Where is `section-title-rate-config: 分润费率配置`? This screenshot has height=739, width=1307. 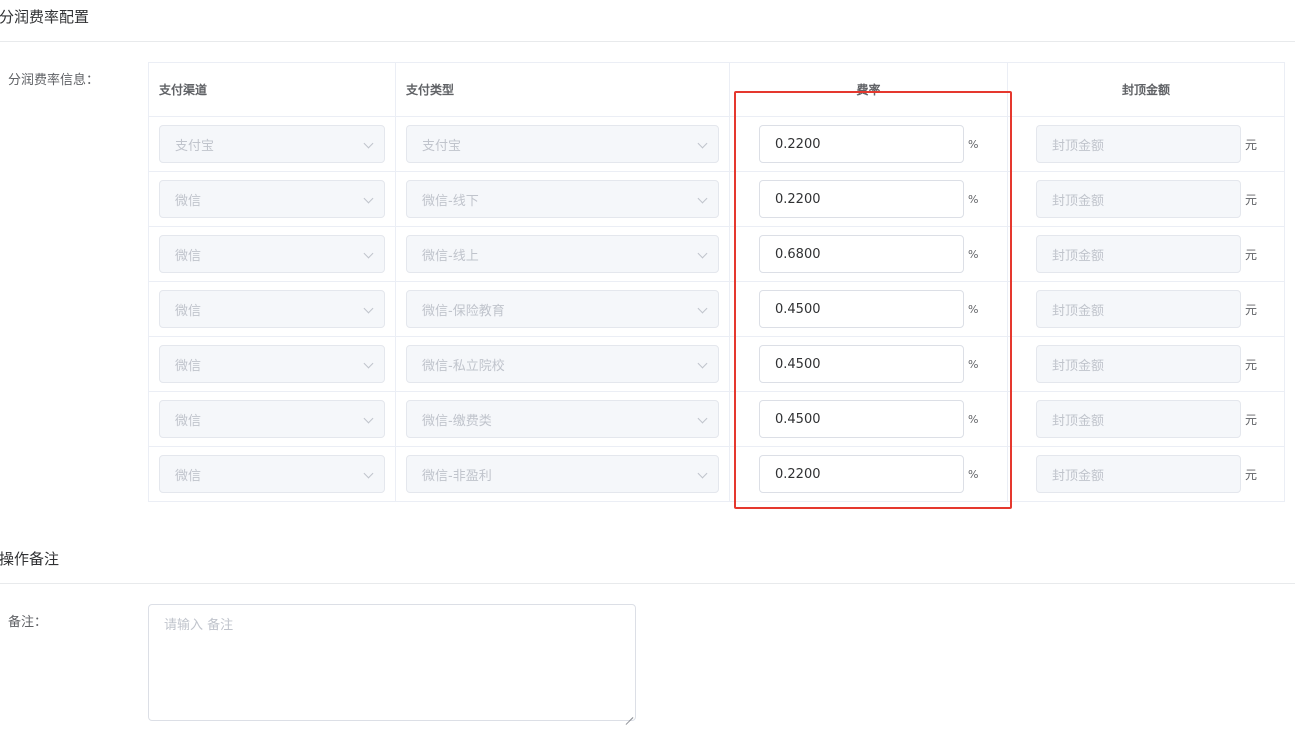 section-title-rate-config: 分润费率配置 is located at coordinates (45, 17).